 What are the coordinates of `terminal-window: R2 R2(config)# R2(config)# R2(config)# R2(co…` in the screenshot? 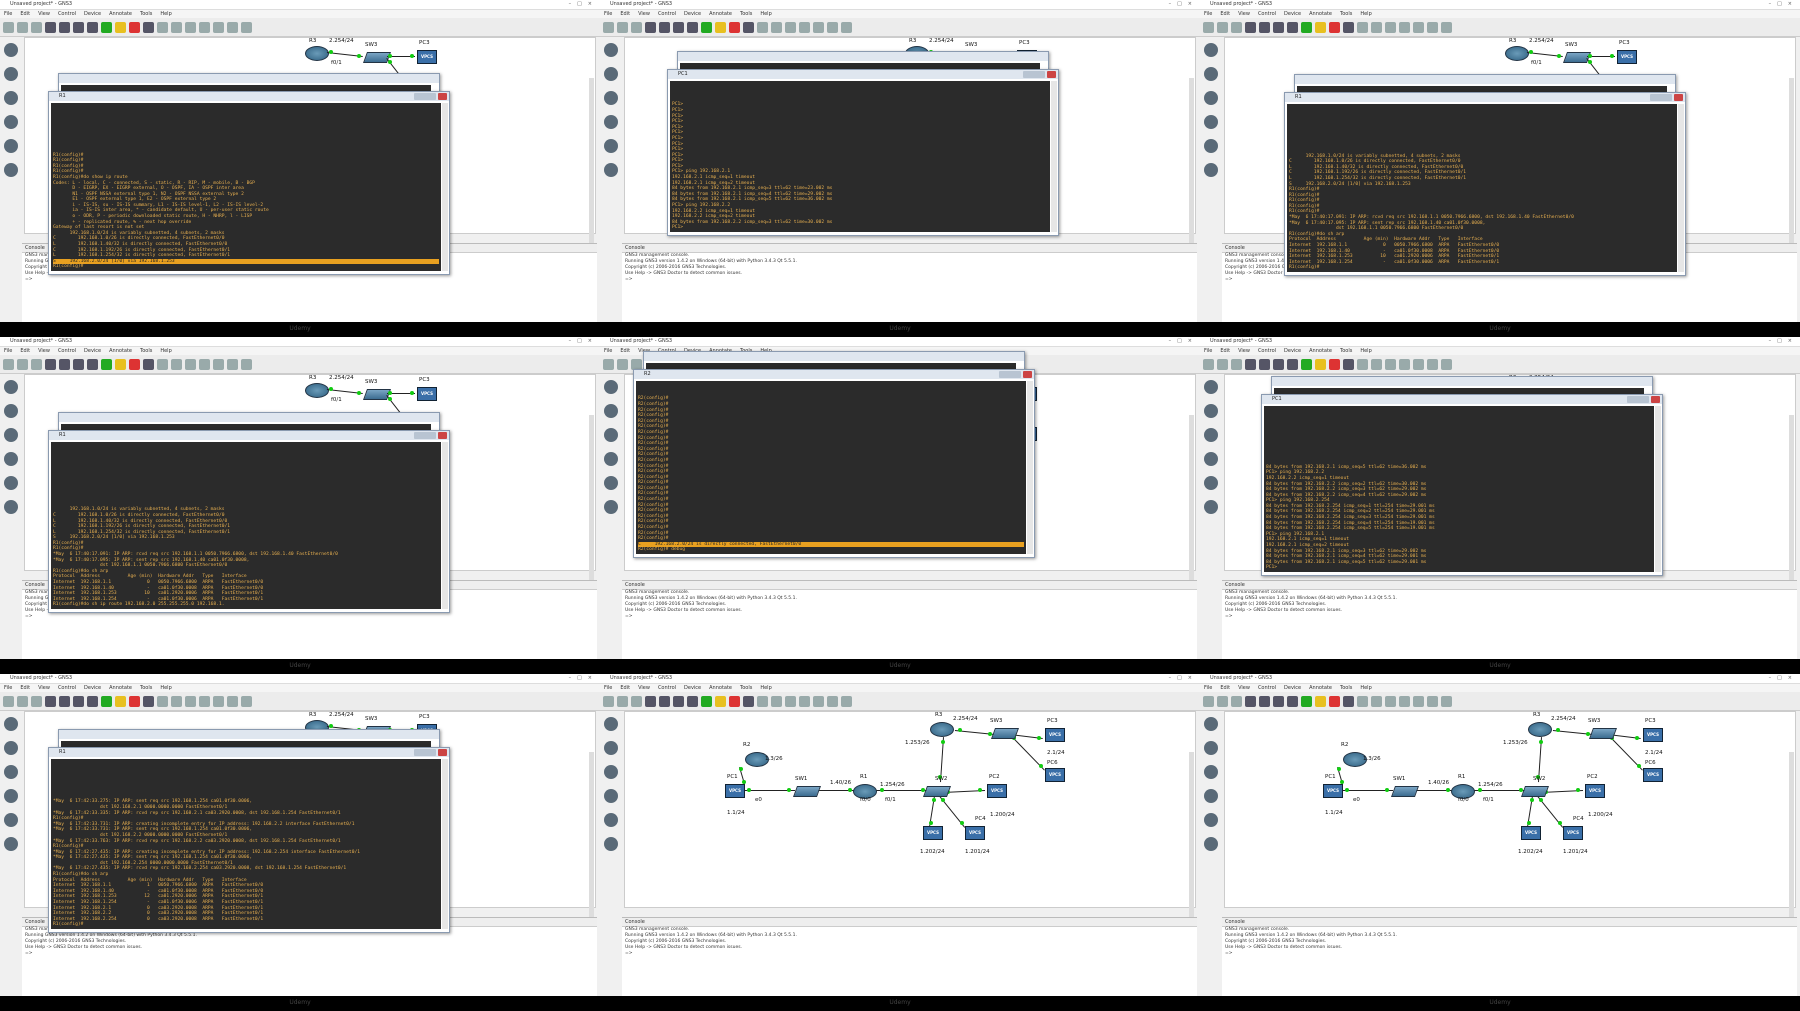 It's located at (834, 463).